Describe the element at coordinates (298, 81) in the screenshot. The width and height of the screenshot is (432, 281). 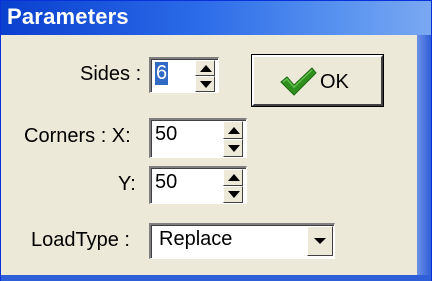
I see `checkmark-icon` at that location.